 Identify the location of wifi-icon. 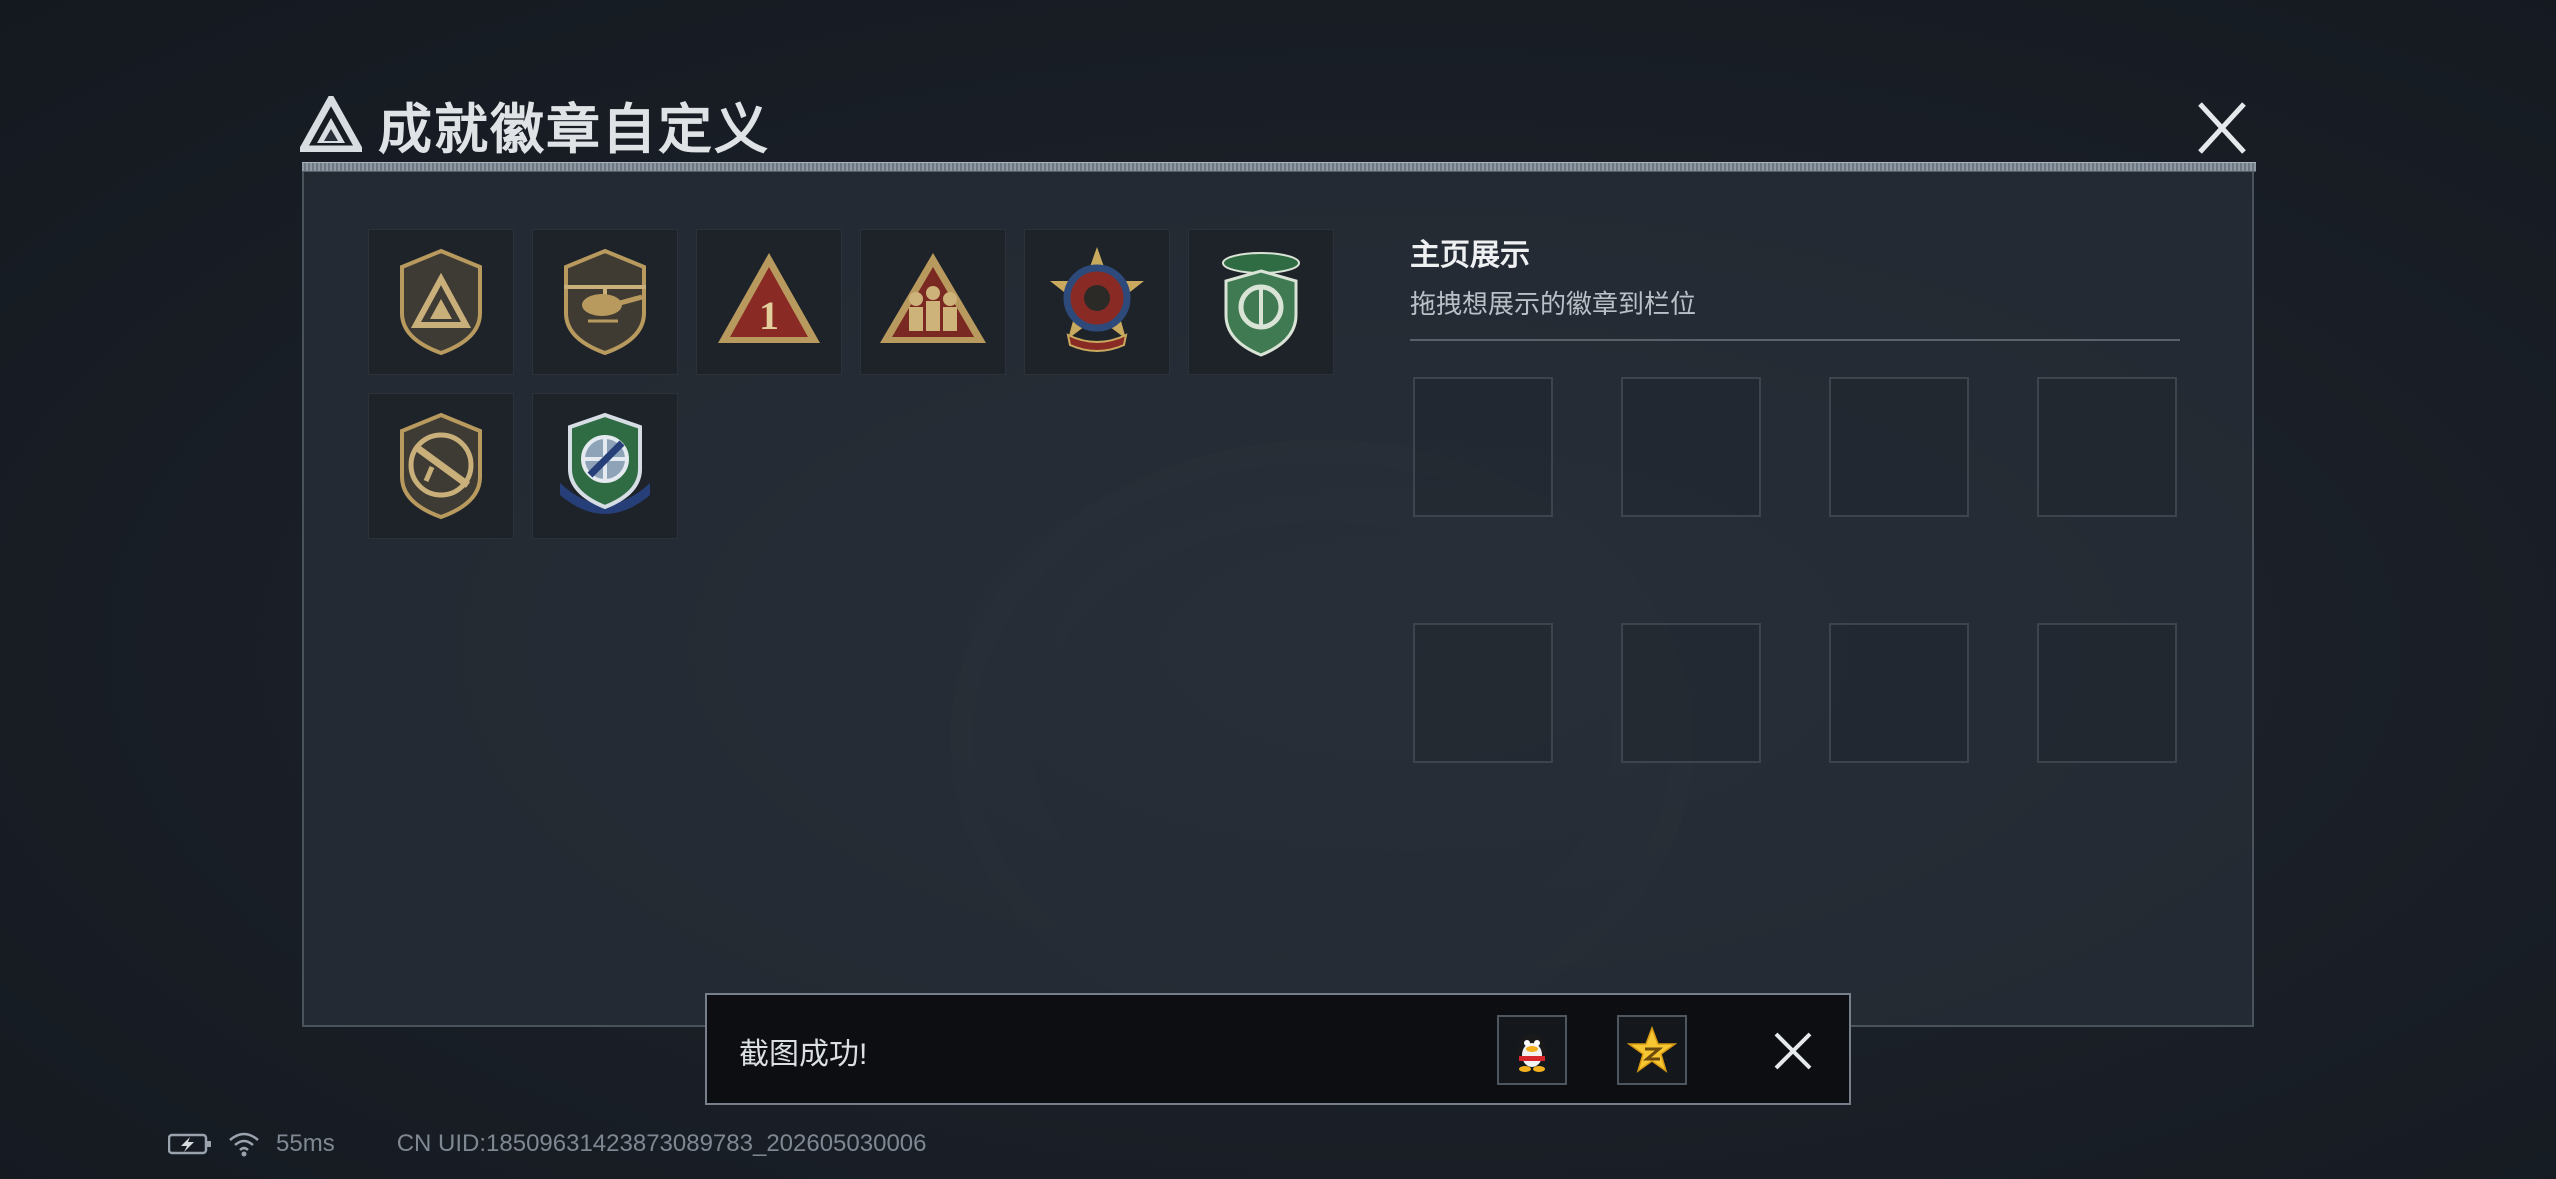
(244, 1144).